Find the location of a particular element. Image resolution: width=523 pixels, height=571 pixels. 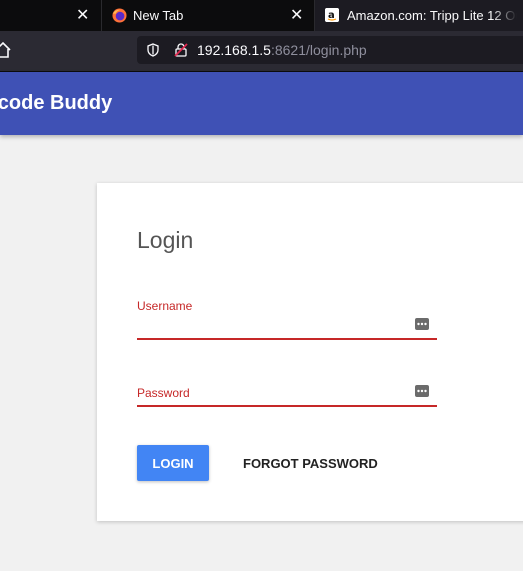

amazon-icon: a is located at coordinates (332, 15).